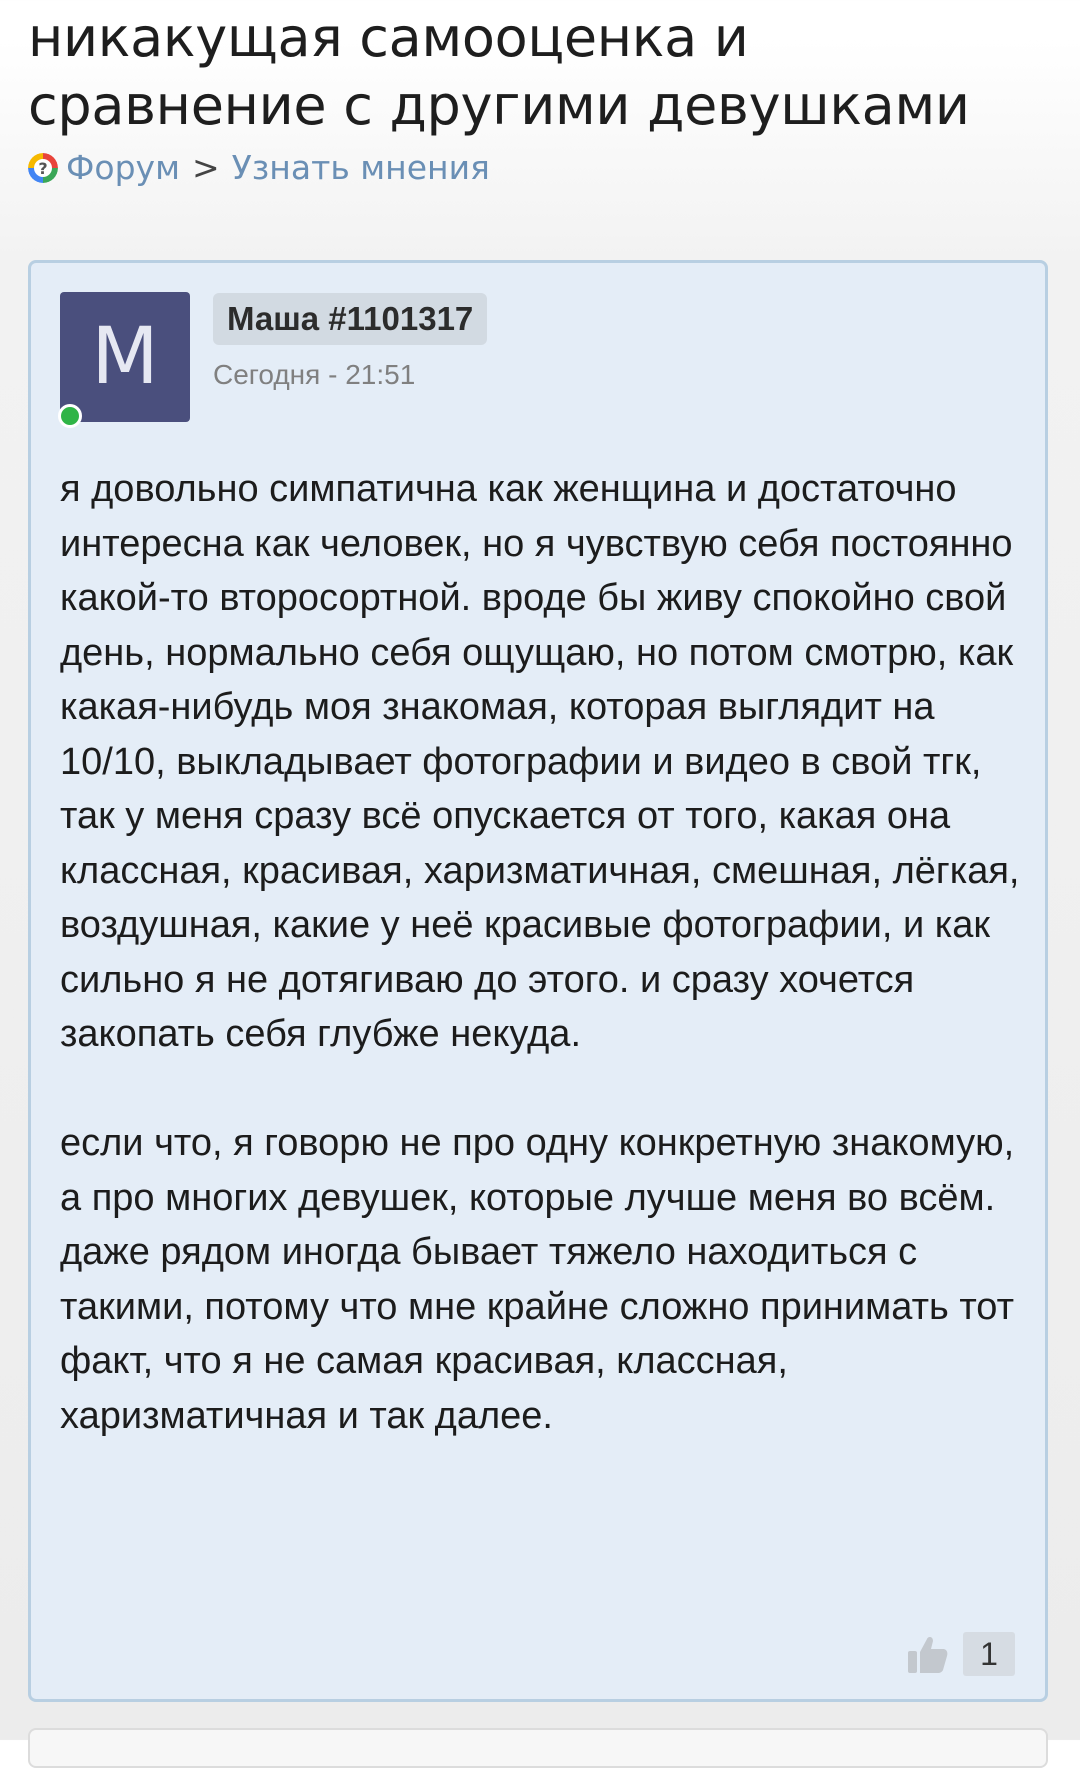 The height and width of the screenshot is (1768, 1080). I want to click on like-count: 1, so click(989, 1654).